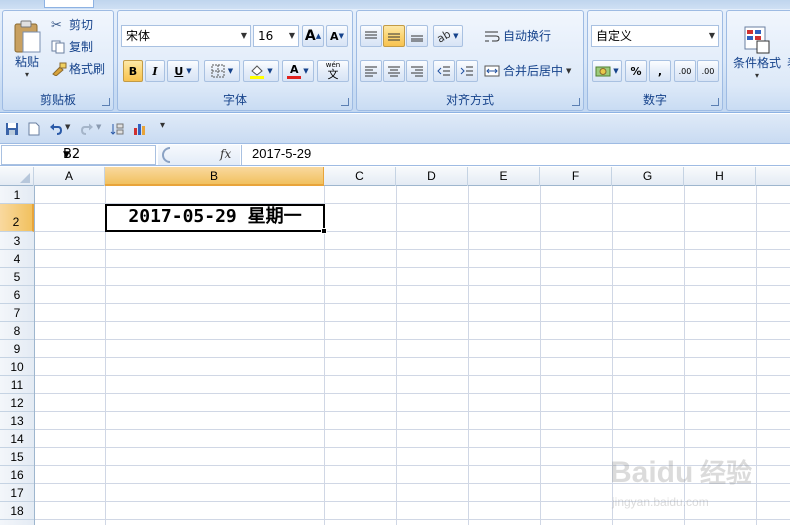 The width and height of the screenshot is (790, 525). Describe the element at coordinates (660, 71) in the screenshot. I see `comma-button: ,` at that location.